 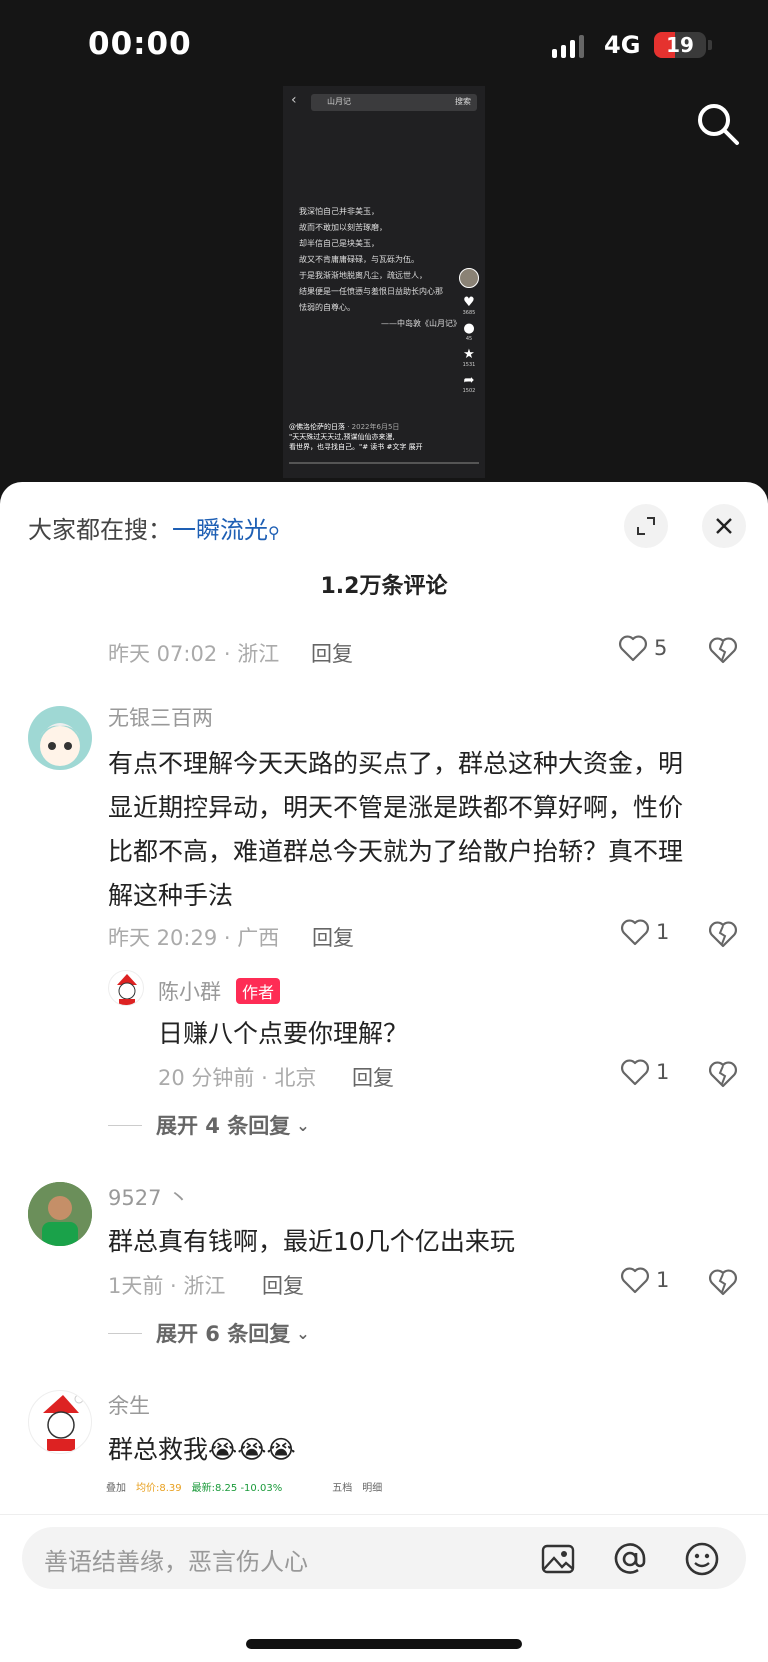 I want to click on video-actions: ♥ 3685 ● 45 ★ 1531 ➦ 1502, so click(x=469, y=334).